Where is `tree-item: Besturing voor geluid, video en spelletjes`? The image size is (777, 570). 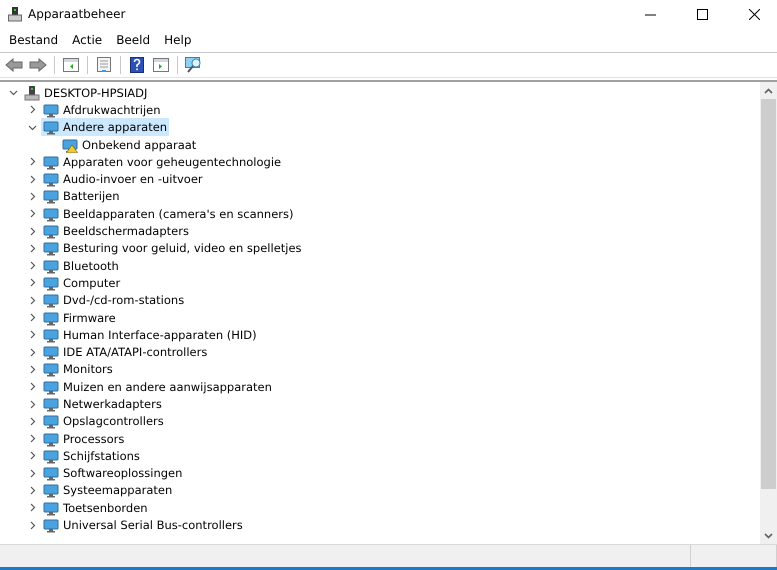
tree-item: Besturing voor geluid, video en spelletjes is located at coordinates (172, 248).